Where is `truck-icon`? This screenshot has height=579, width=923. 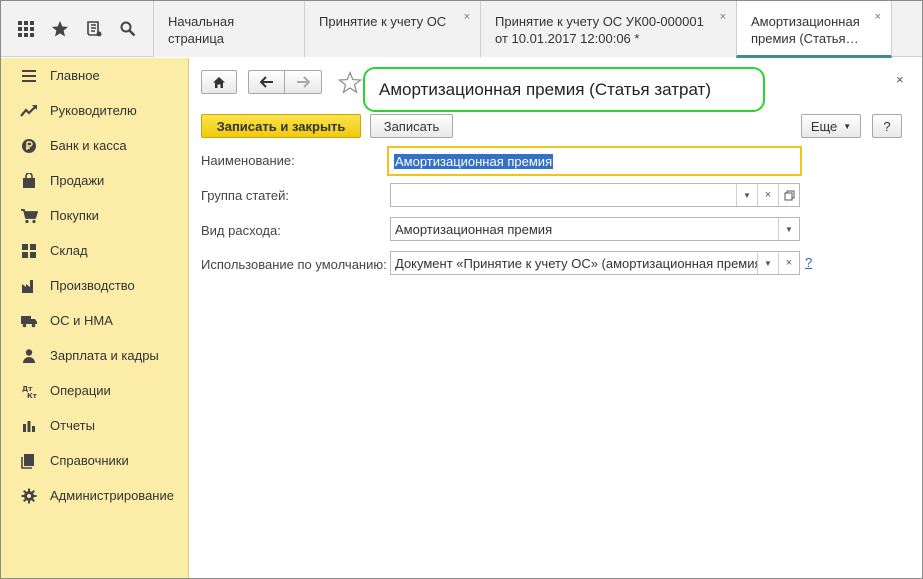 truck-icon is located at coordinates (29, 321).